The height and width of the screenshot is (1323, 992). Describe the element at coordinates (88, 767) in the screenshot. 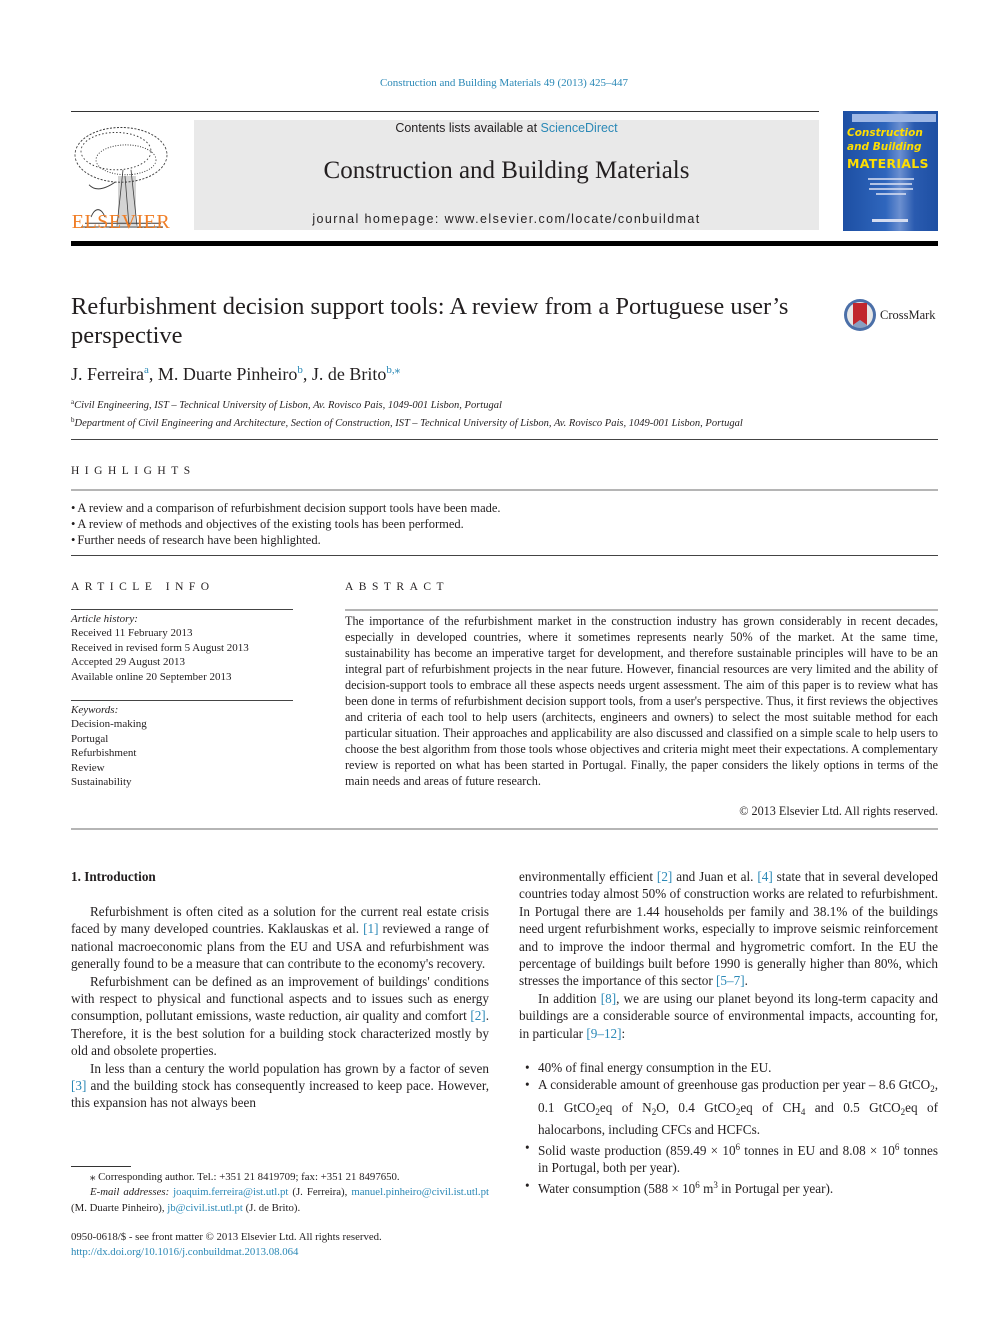

I see `keyword-item: Review` at that location.